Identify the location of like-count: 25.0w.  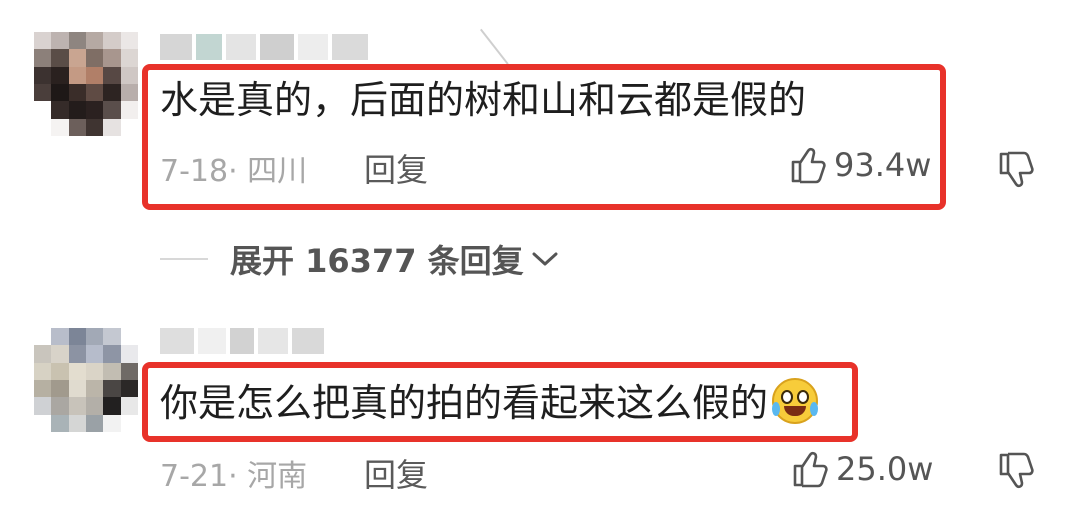
(885, 469).